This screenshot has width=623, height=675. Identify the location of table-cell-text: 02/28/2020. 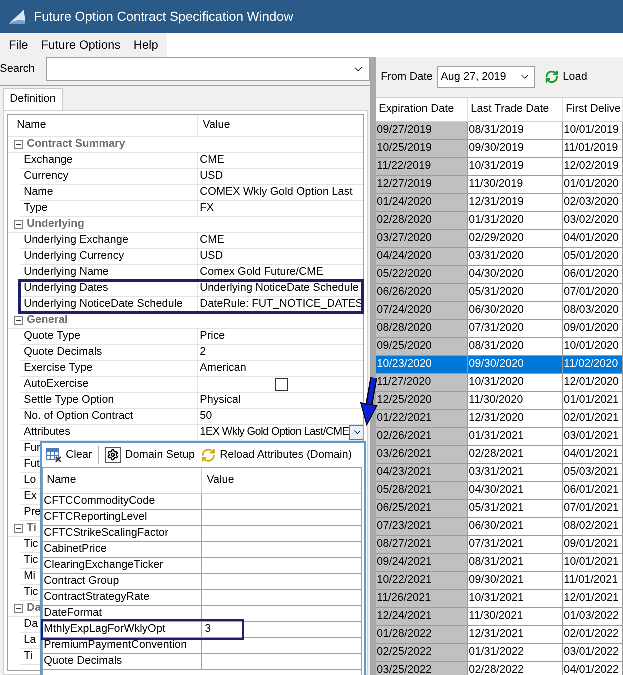
(404, 220).